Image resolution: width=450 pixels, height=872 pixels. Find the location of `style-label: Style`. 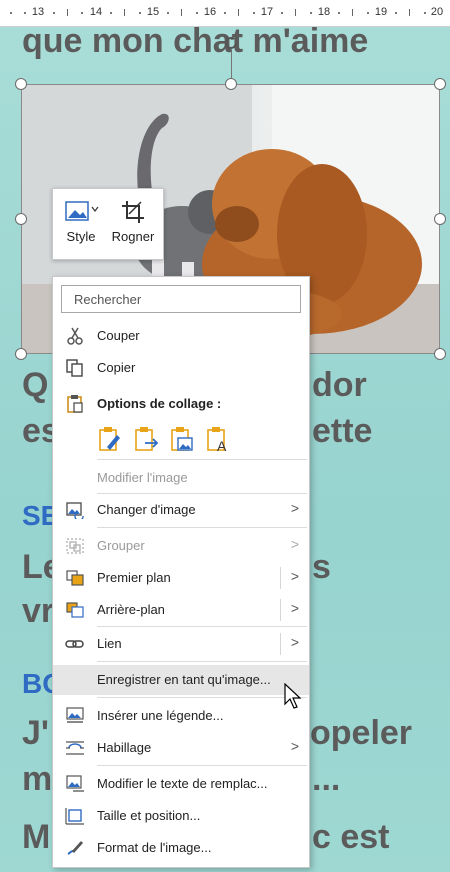

style-label: Style is located at coordinates (81, 236).